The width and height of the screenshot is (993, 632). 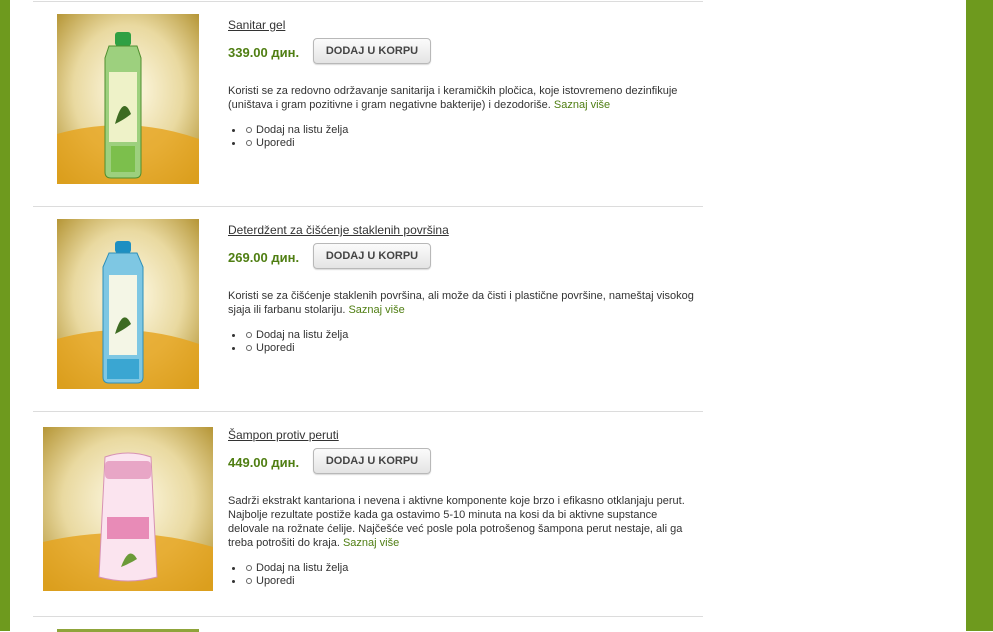 What do you see at coordinates (256, 25) in the screenshot?
I see `product-title: Sanitar gel` at bounding box center [256, 25].